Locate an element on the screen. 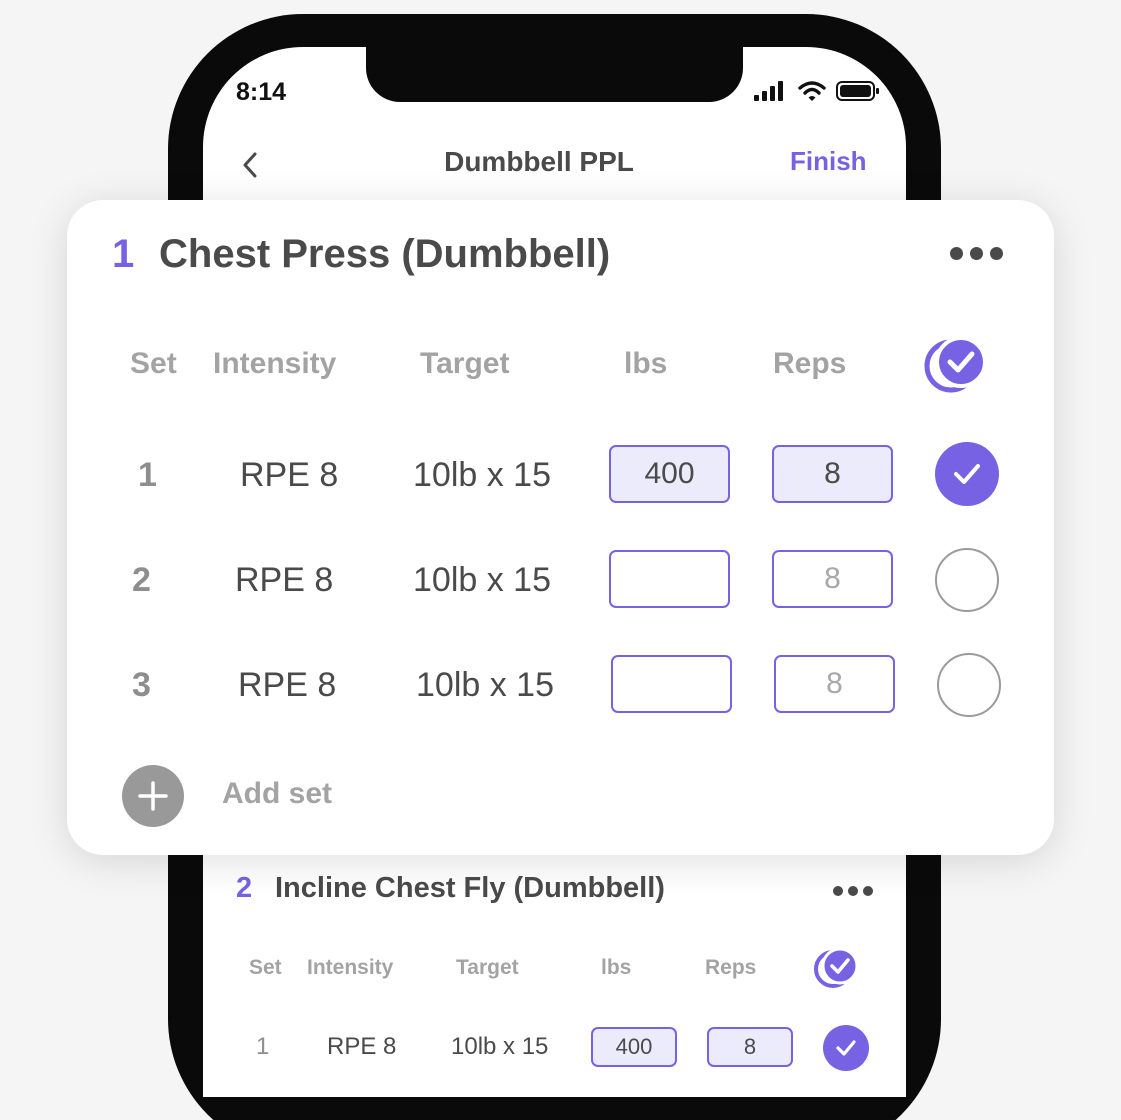 The height and width of the screenshot is (1120, 1121). back-button is located at coordinates (250, 165).